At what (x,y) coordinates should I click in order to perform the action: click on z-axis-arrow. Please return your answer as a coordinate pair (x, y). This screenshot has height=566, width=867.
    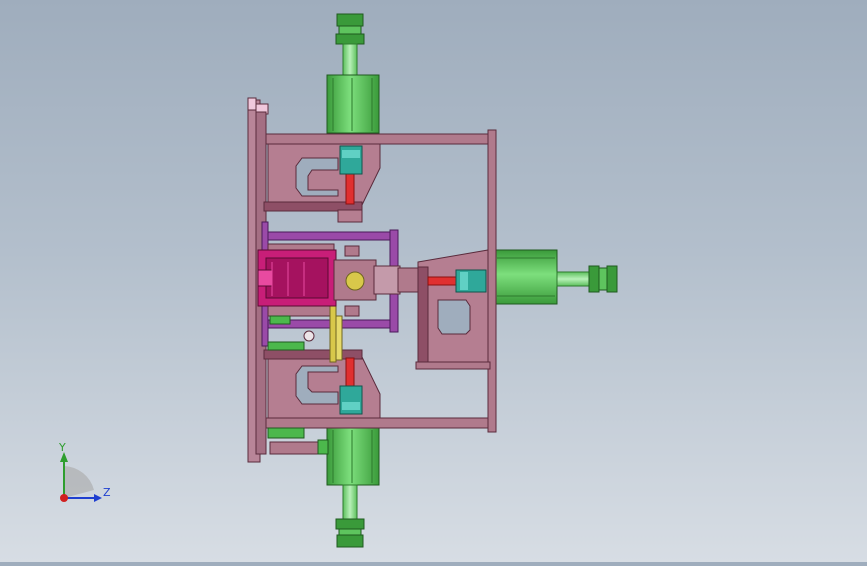
    Looking at the image, I should click on (98, 498).